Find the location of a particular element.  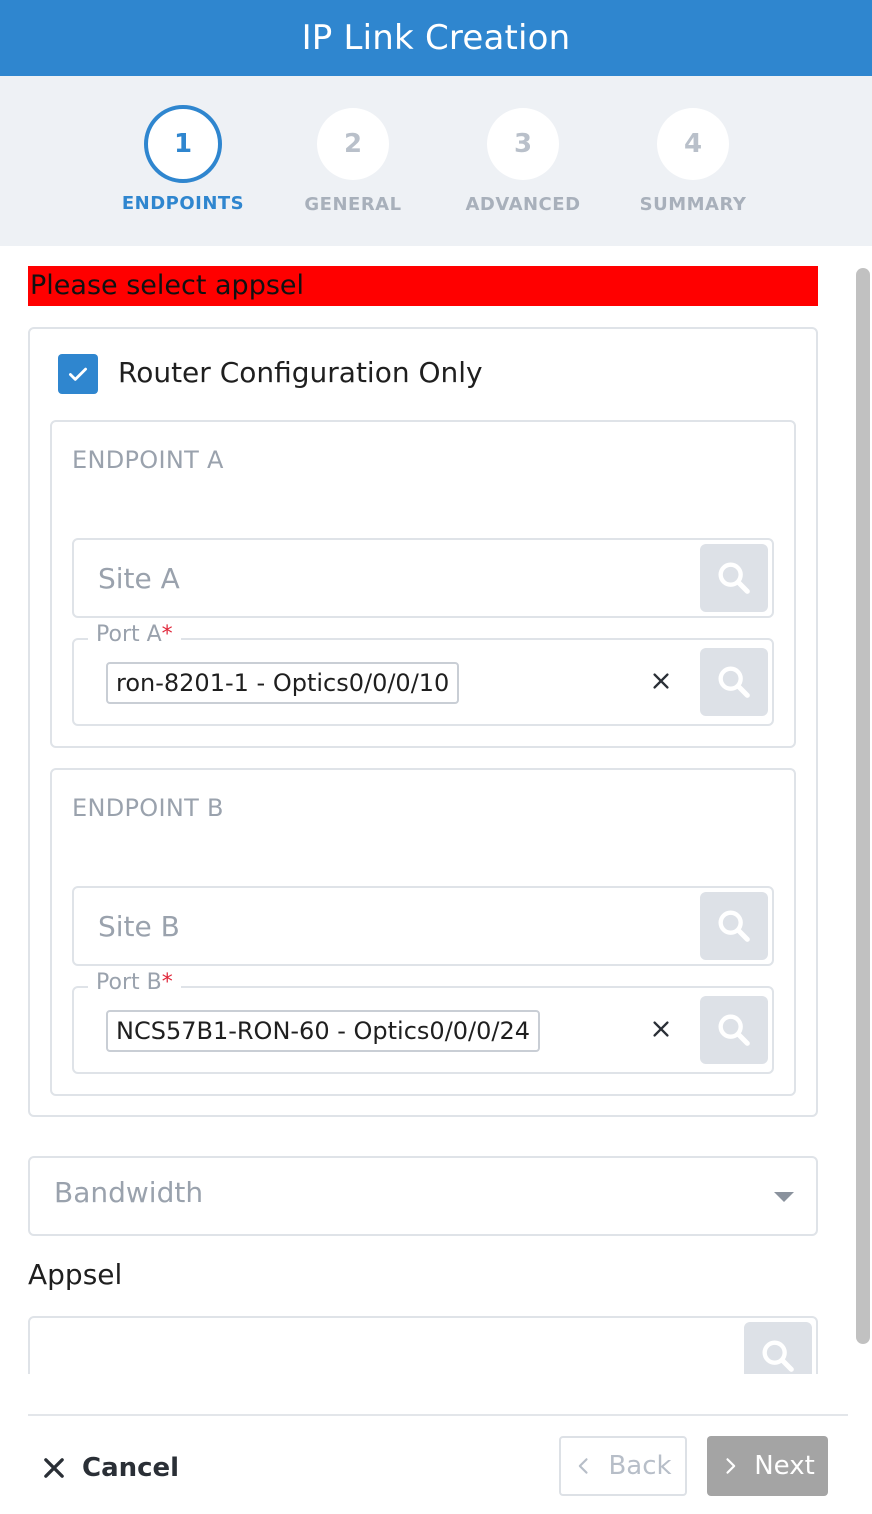

port-a-chip: ron-8201-1 - Optics0/0/0/10 is located at coordinates (283, 683).